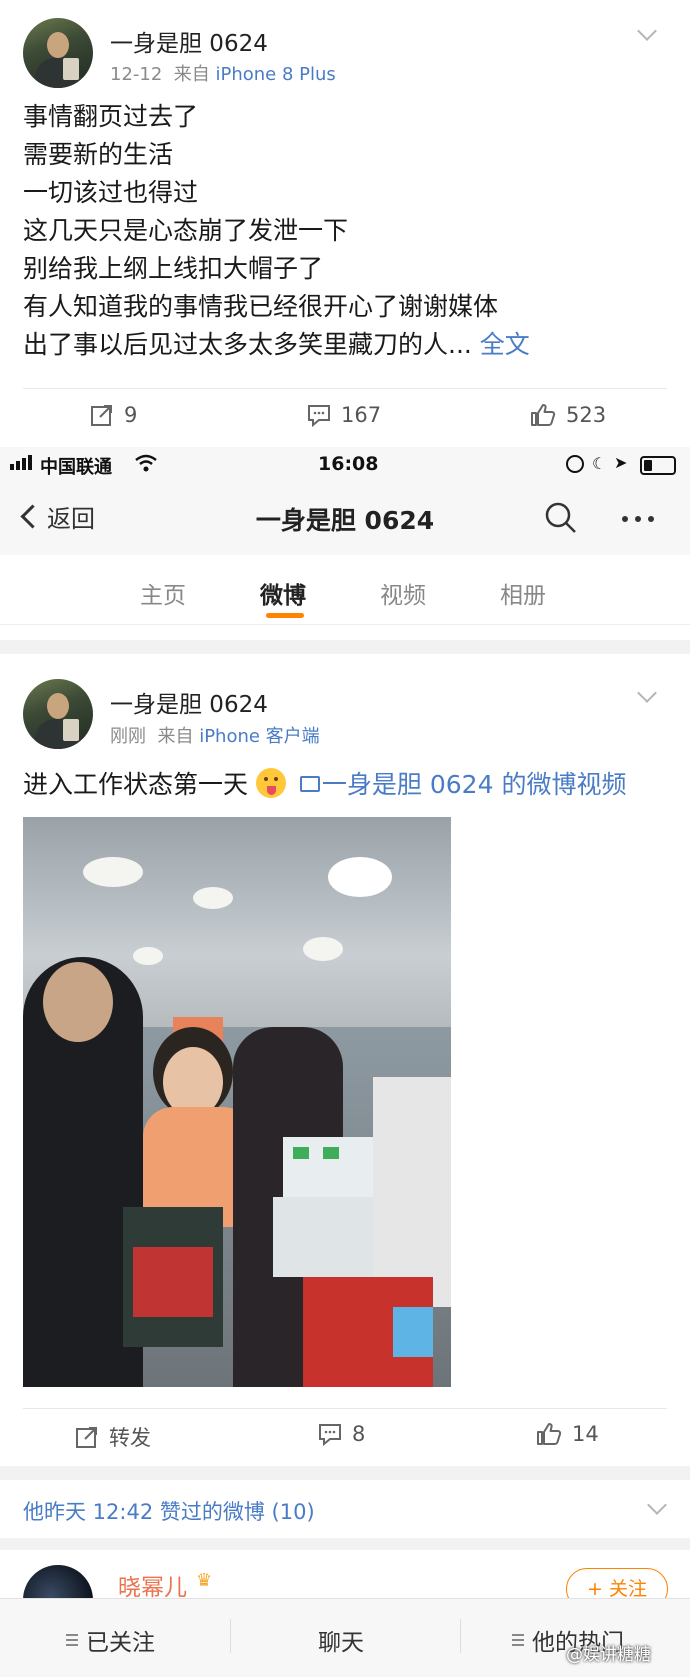  I want to click on chat-button: 聊天, so click(341, 1640).